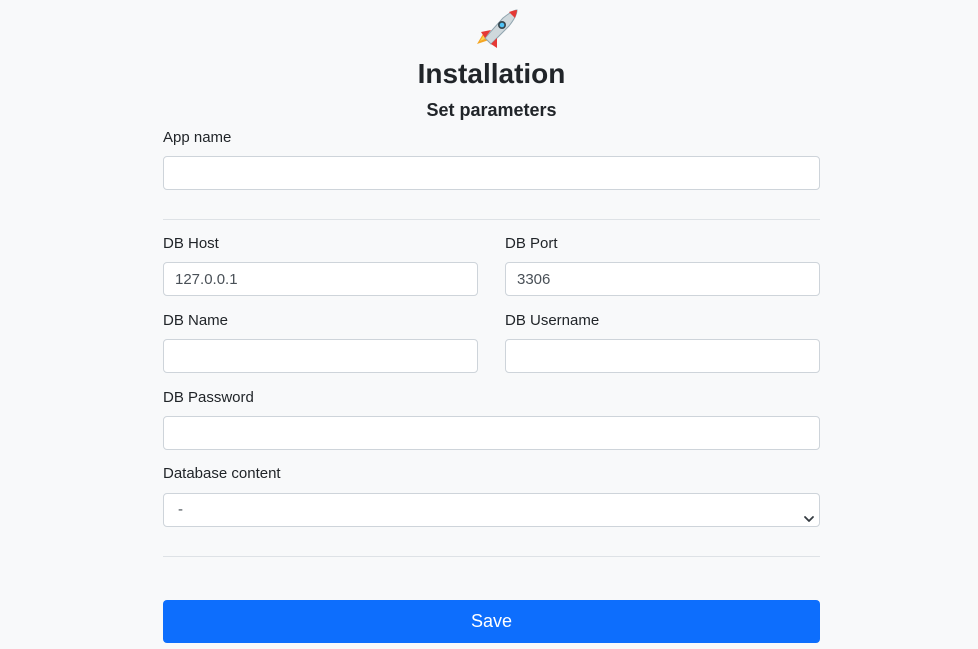 Image resolution: width=978 pixels, height=649 pixels. What do you see at coordinates (208, 397) in the screenshot?
I see `db-password-label: DB Password` at bounding box center [208, 397].